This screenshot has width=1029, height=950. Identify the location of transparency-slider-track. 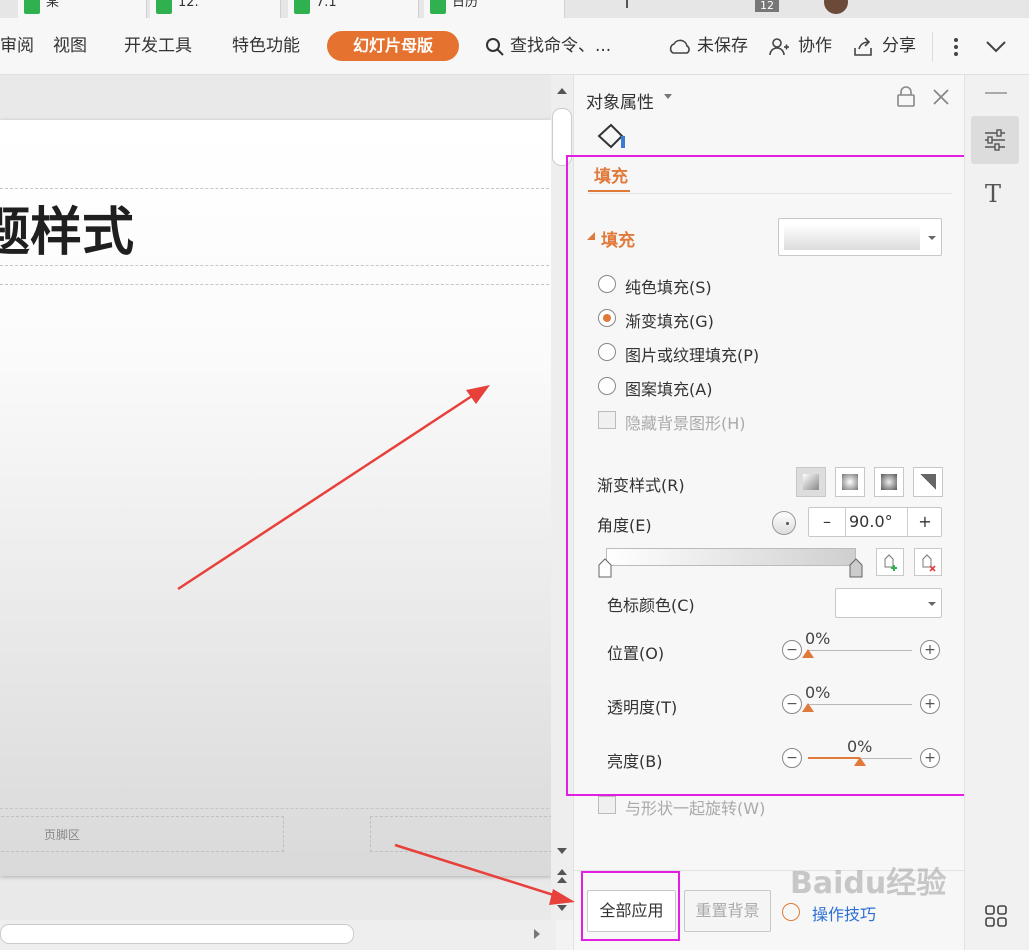
(860, 704).